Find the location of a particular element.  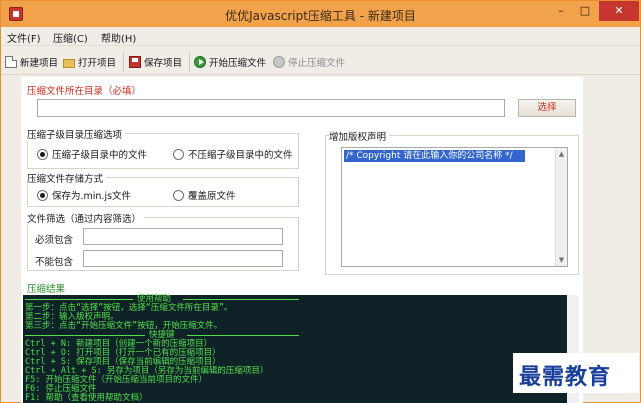

new-file-icon is located at coordinates (11, 62).